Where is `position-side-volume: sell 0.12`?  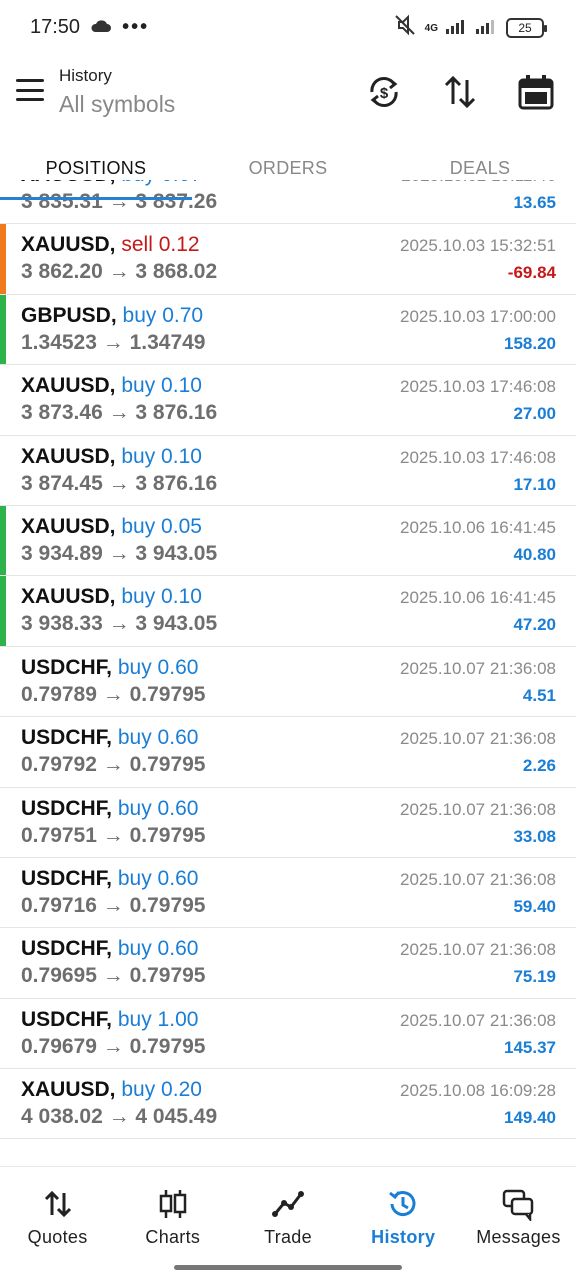
position-side-volume: sell 0.12 is located at coordinates (160, 245).